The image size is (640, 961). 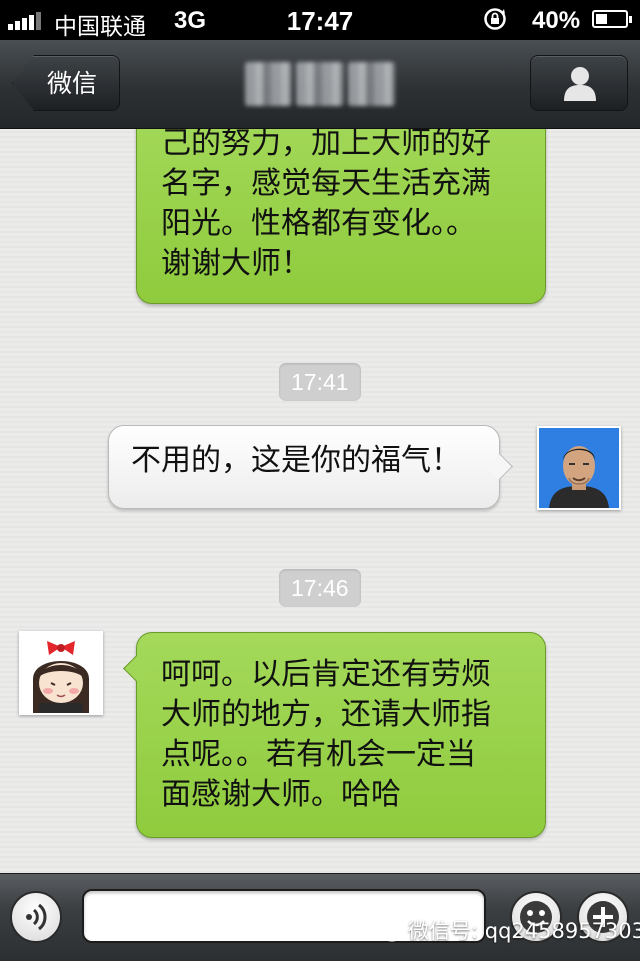 I want to click on voice-button, so click(x=36, y=917).